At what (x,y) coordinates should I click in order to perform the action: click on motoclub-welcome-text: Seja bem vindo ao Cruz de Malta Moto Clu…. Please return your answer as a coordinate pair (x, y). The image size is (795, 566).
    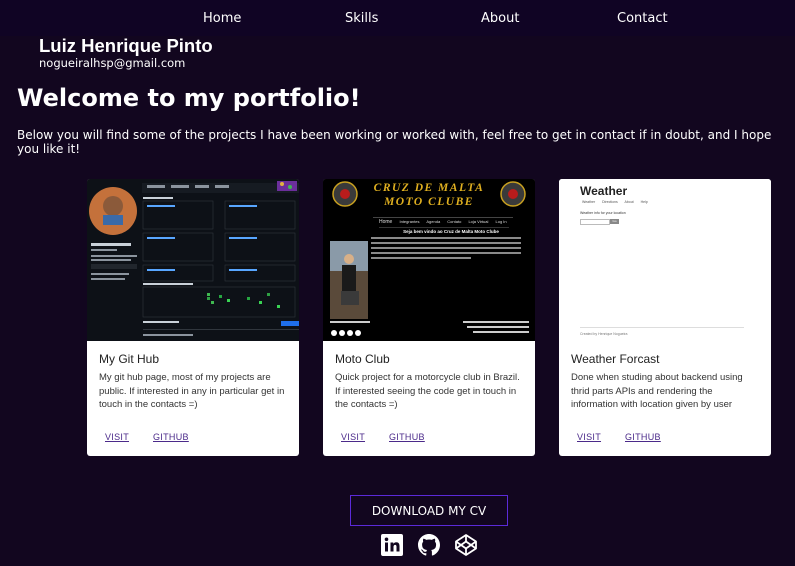
    Looking at the image, I should click on (451, 231).